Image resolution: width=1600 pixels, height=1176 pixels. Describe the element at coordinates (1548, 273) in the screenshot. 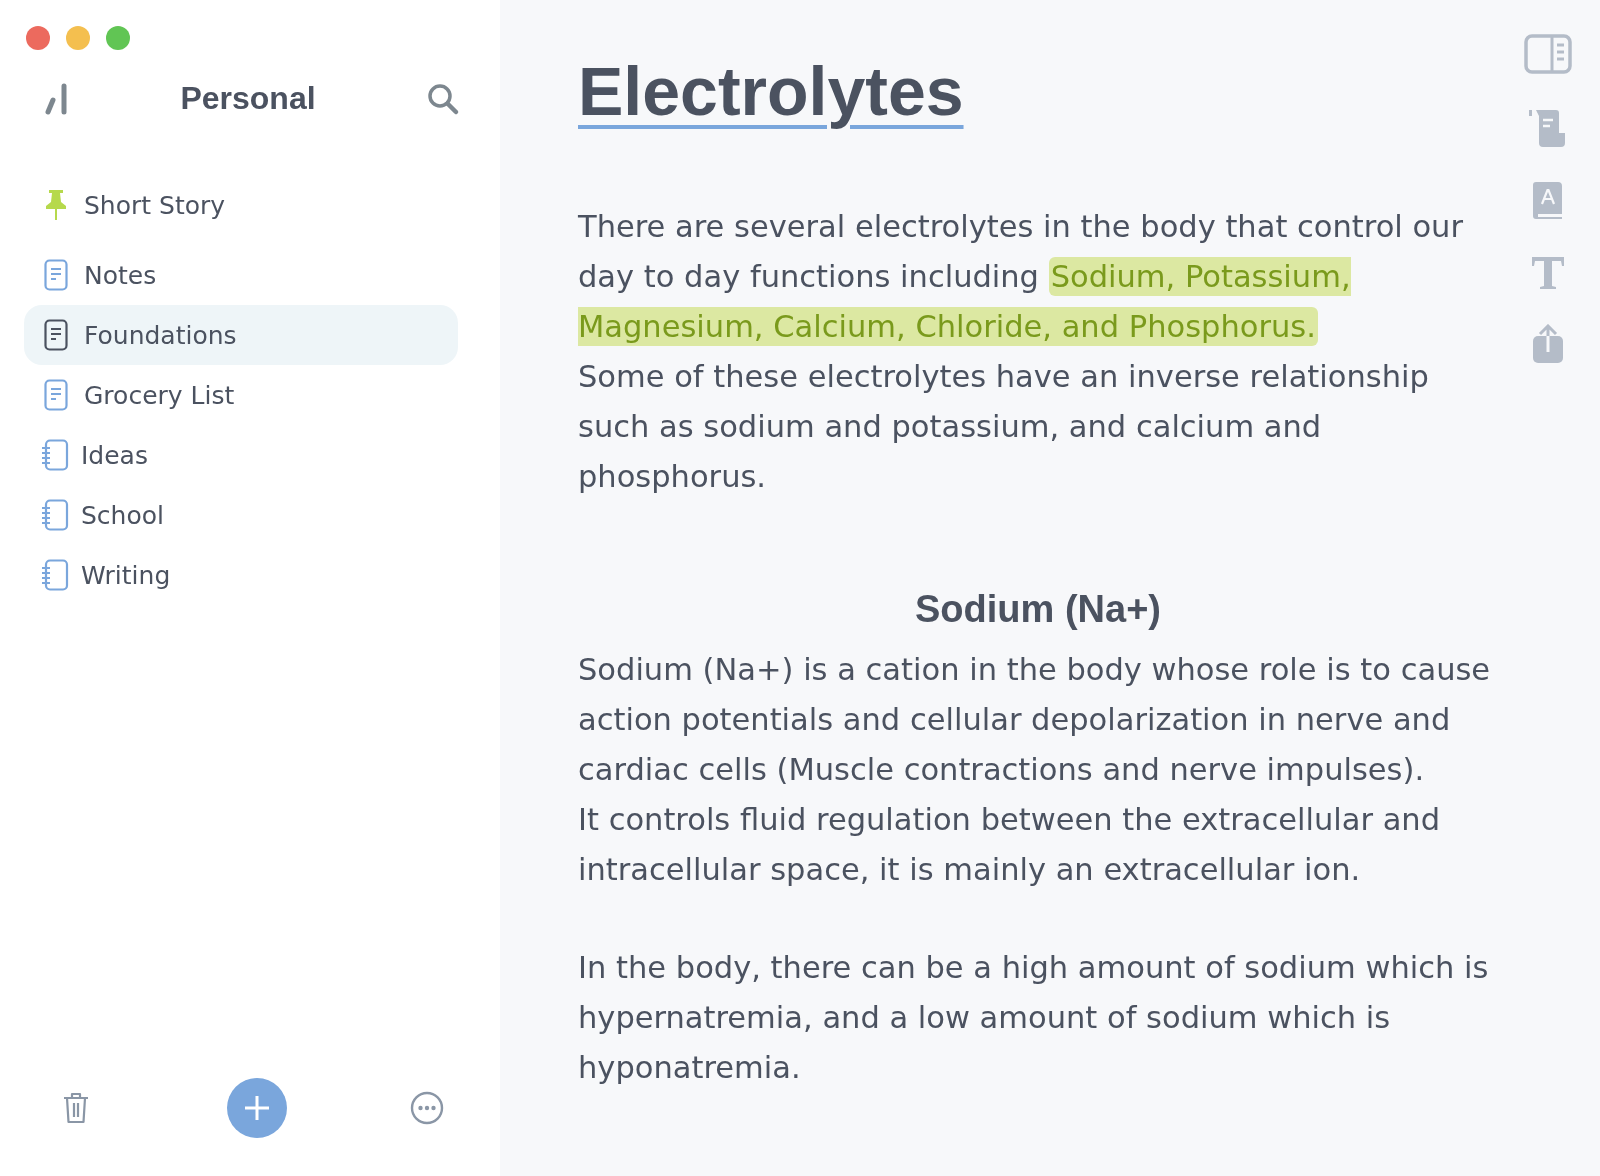

I see `text-format-icon` at that location.